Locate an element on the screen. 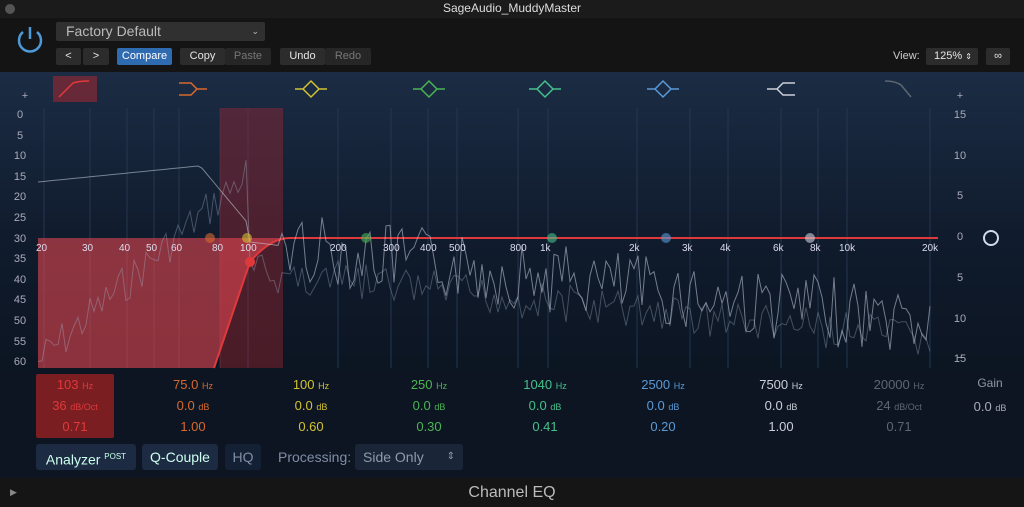 The height and width of the screenshot is (507, 1024). frequency-label: 400 is located at coordinates (428, 248).